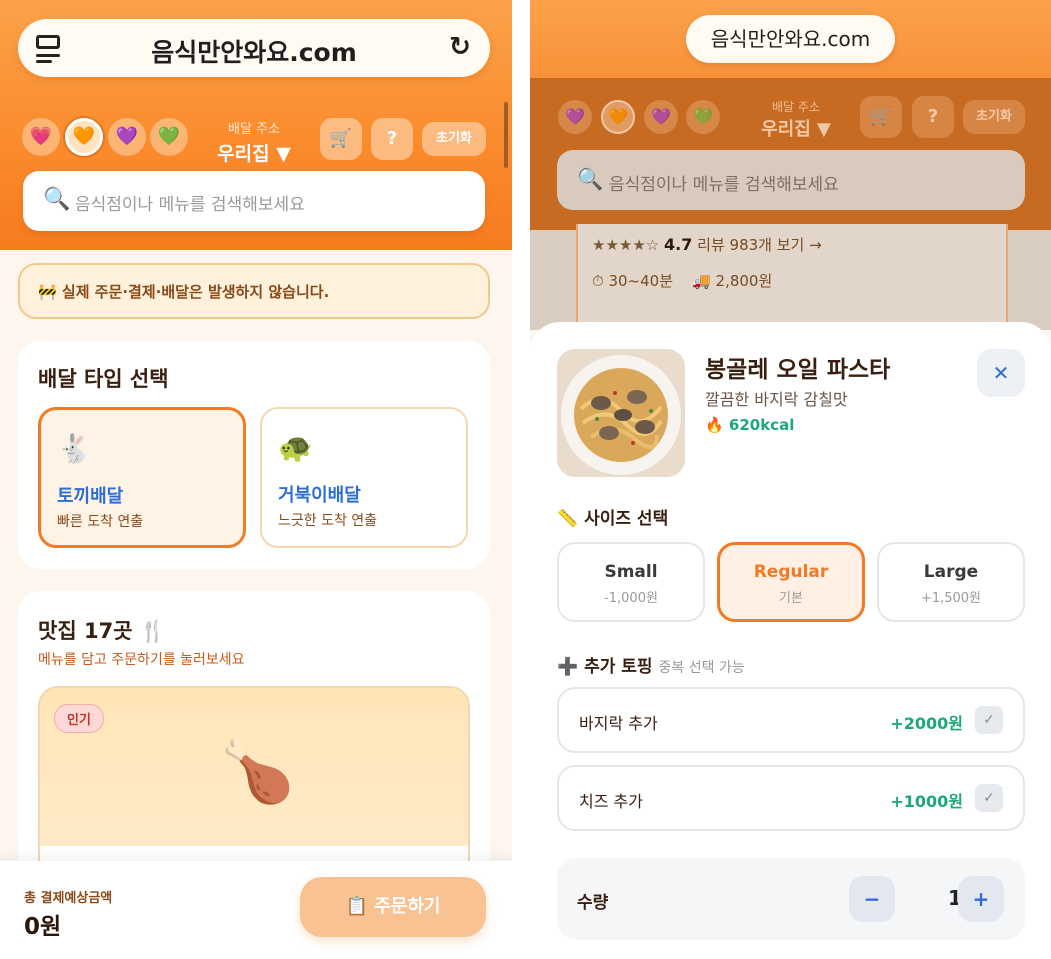  I want to click on size-name: Large, so click(951, 572).